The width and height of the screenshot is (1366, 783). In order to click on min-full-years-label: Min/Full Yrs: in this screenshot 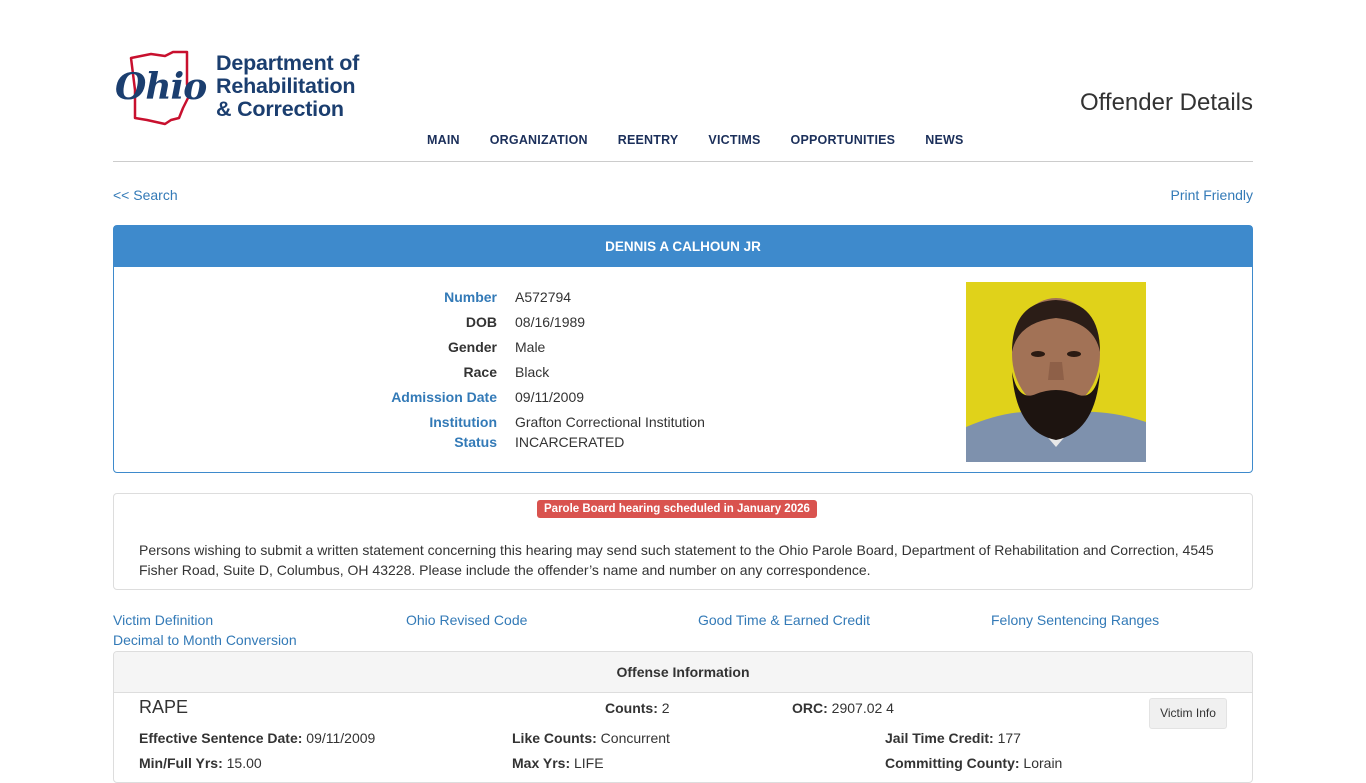, I will do `click(181, 763)`.